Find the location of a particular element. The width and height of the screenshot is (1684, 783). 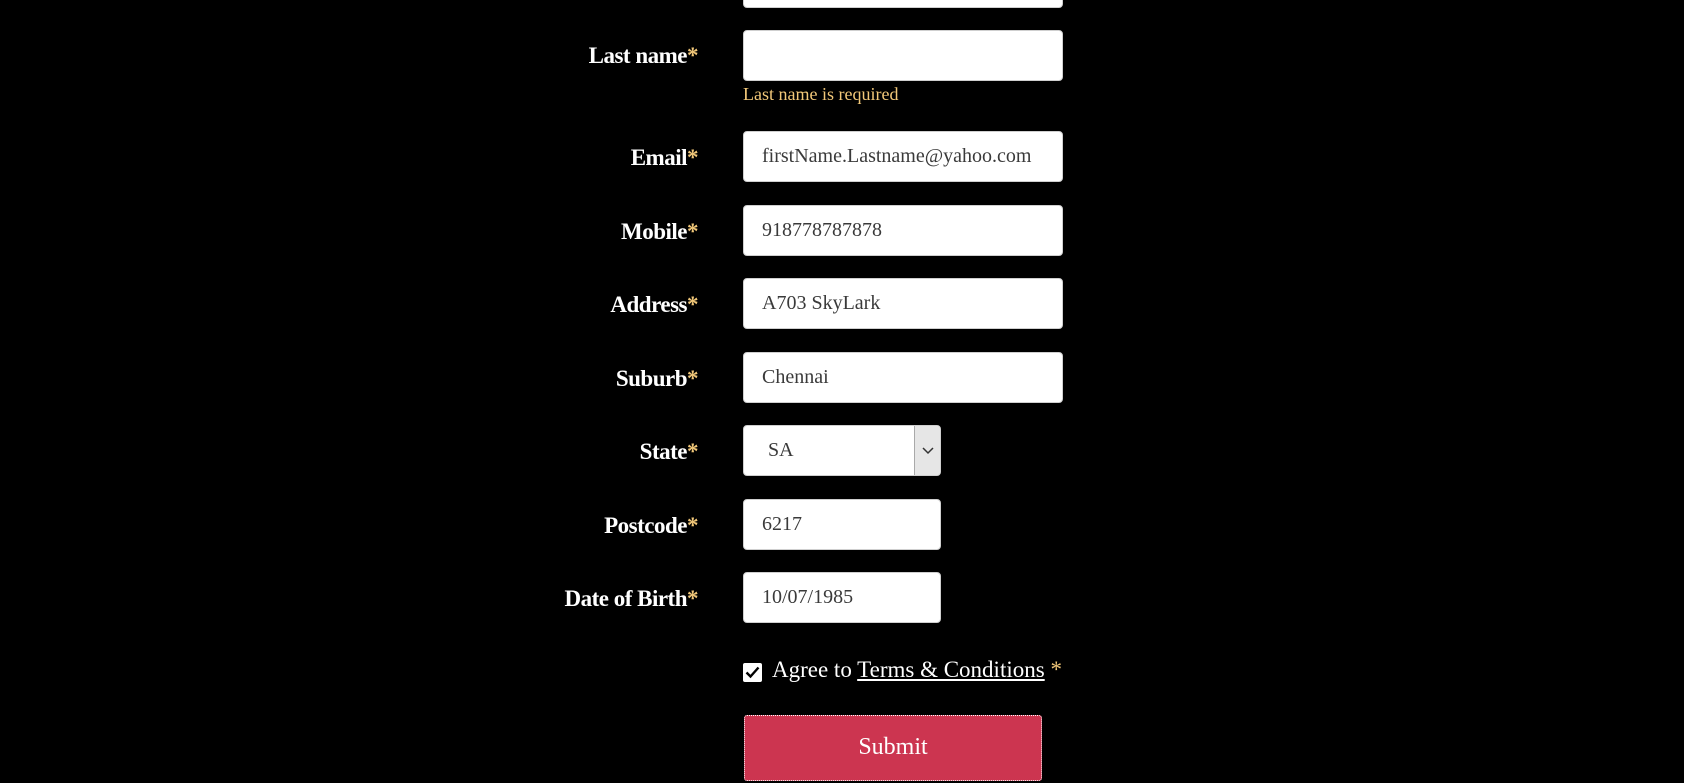

address-field: A703 SkyLark is located at coordinates (903, 303).